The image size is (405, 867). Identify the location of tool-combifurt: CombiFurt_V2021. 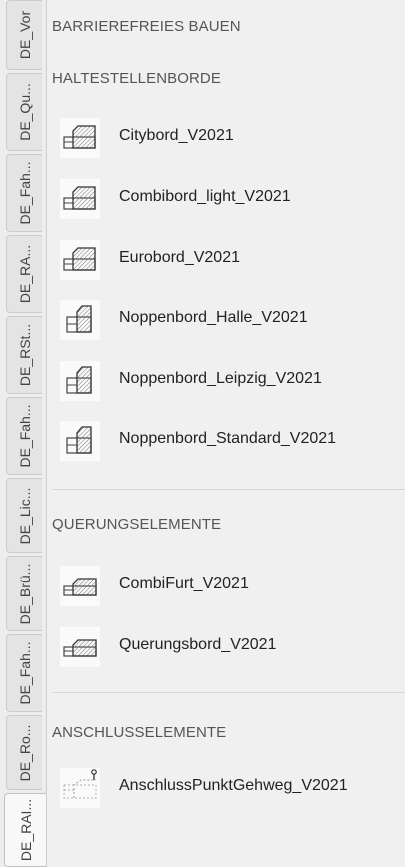
(226, 586).